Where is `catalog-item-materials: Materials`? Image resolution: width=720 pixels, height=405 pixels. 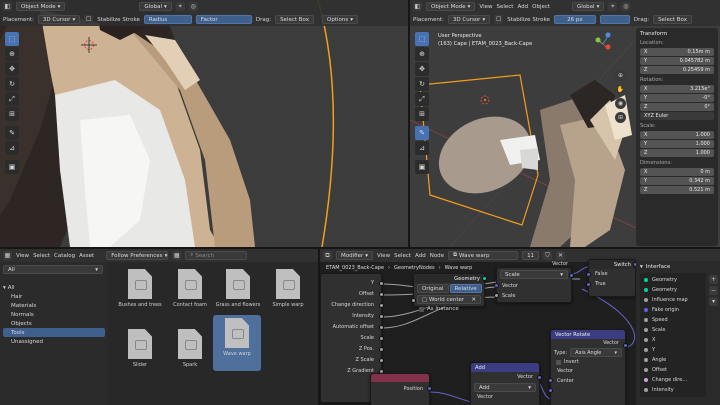 catalog-item-materials: Materials is located at coordinates (54, 305).